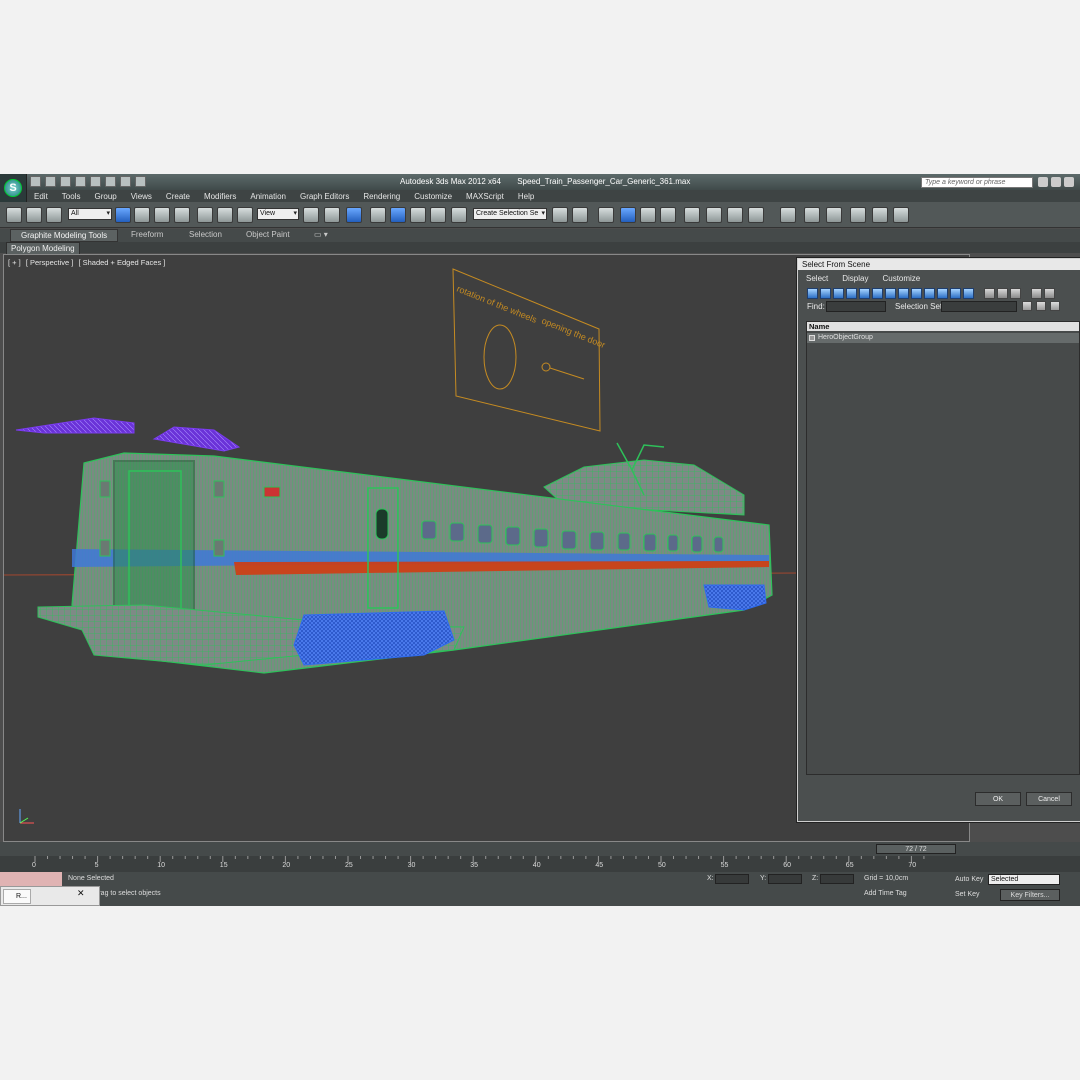 Image resolution: width=1080 pixels, height=1080 pixels. I want to click on filter-options-icon, so click(1049, 293).